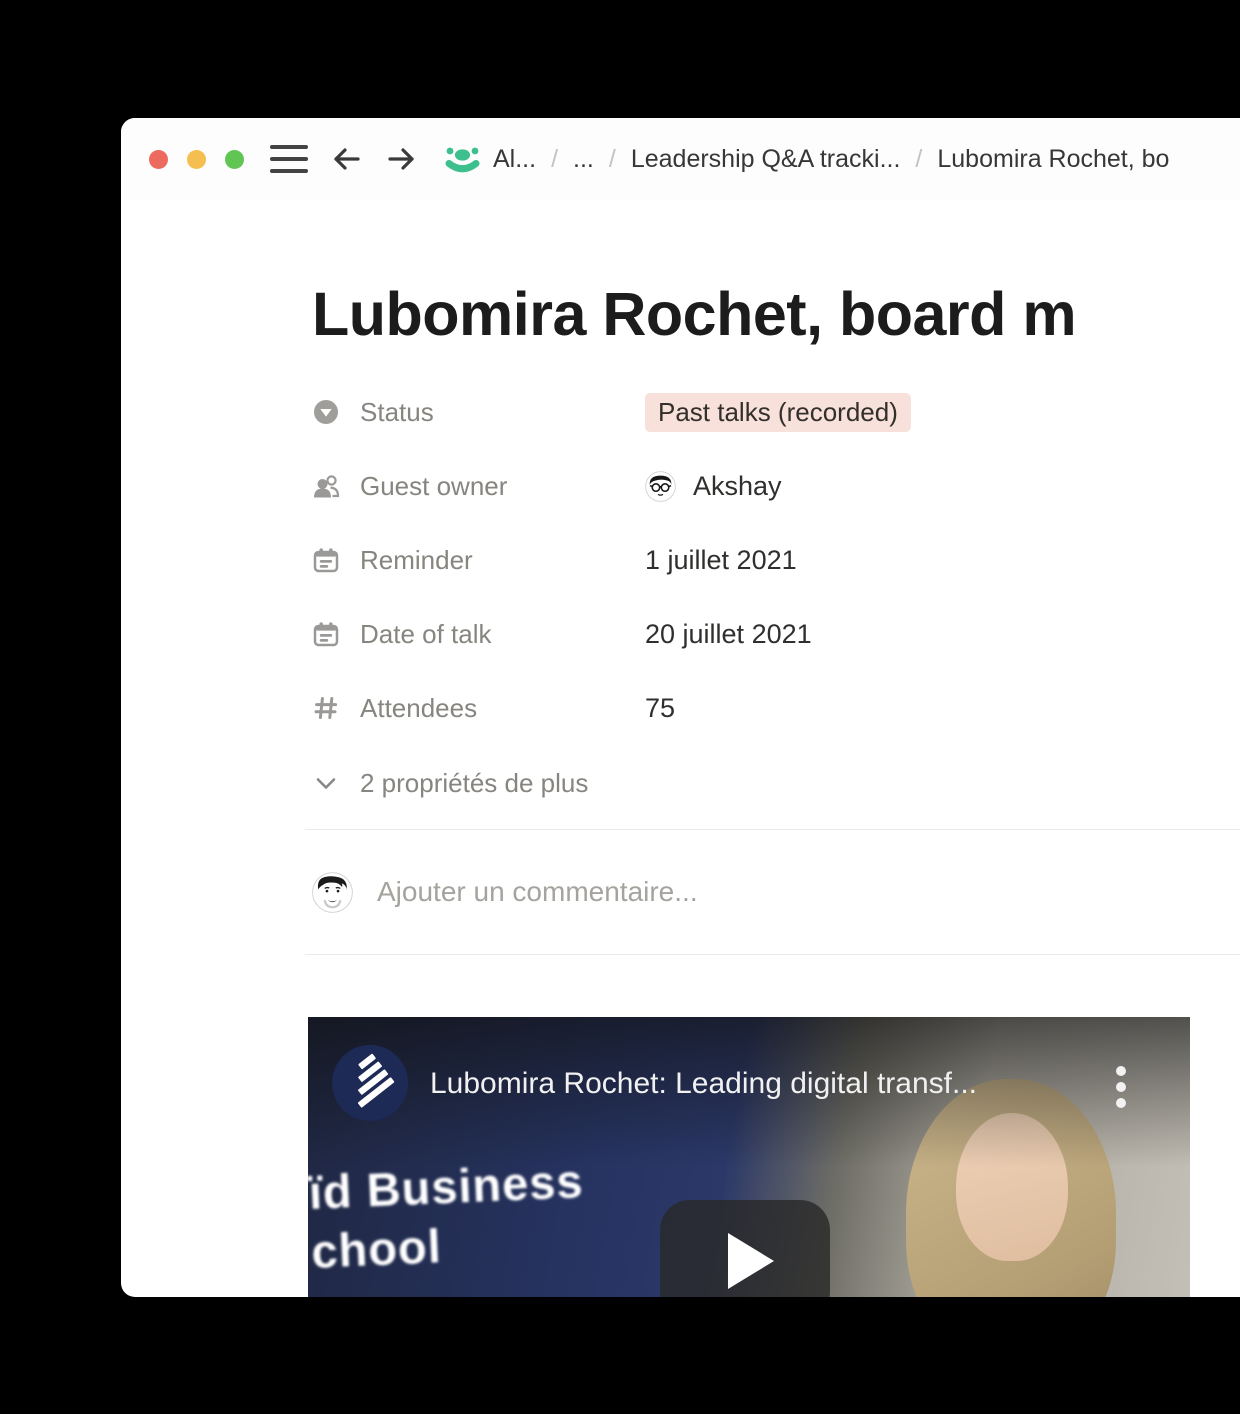 This screenshot has height=1414, width=1240. What do you see at coordinates (478, 560) in the screenshot?
I see `property-label-reminder: Reminder` at bounding box center [478, 560].